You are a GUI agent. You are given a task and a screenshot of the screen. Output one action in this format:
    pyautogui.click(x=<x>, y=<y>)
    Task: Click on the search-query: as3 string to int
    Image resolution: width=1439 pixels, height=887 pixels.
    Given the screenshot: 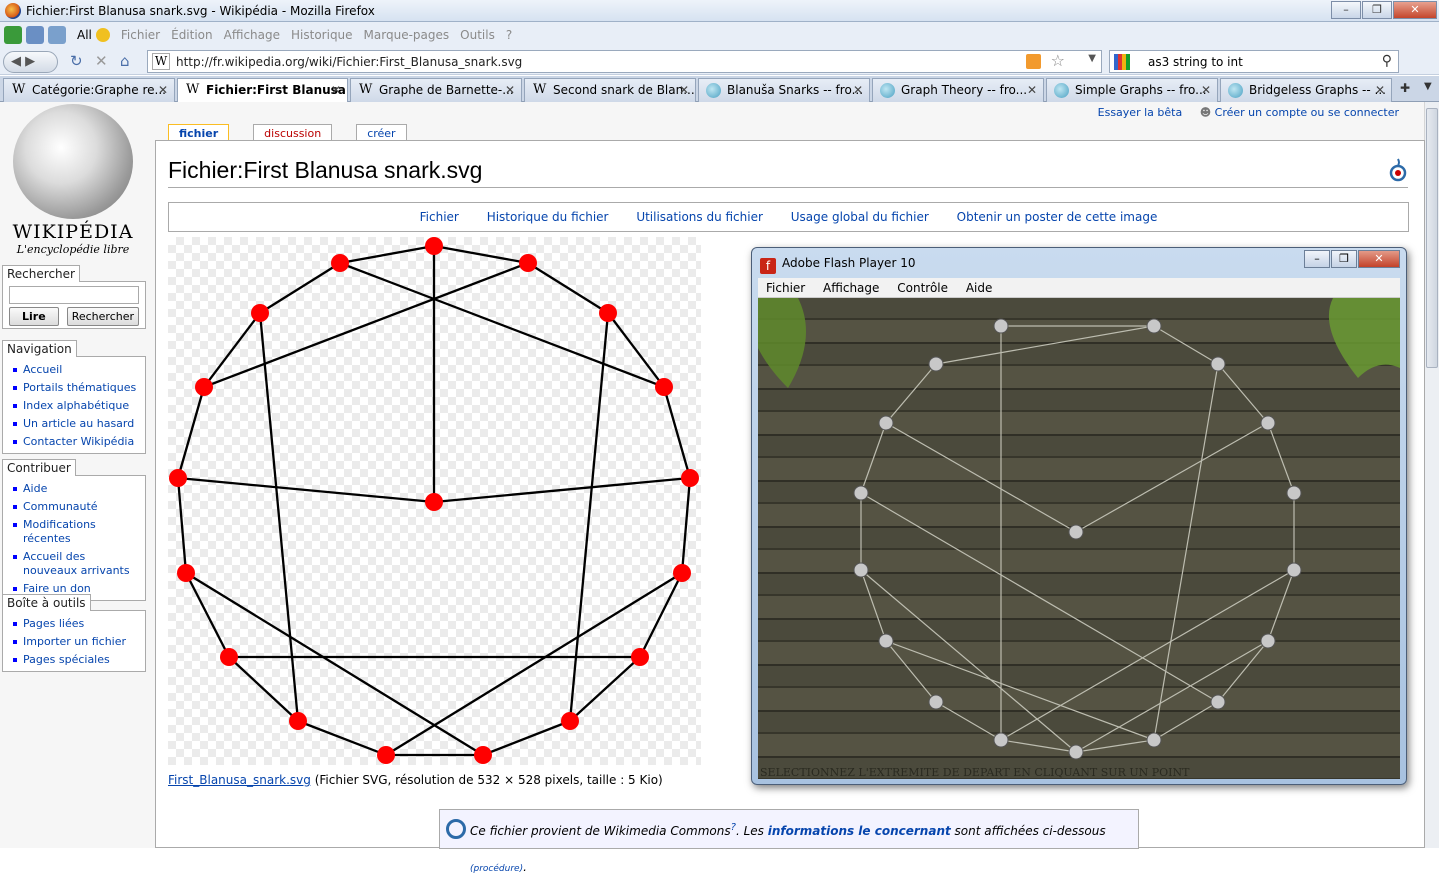 What is the action you would take?
    pyautogui.click(x=1195, y=62)
    